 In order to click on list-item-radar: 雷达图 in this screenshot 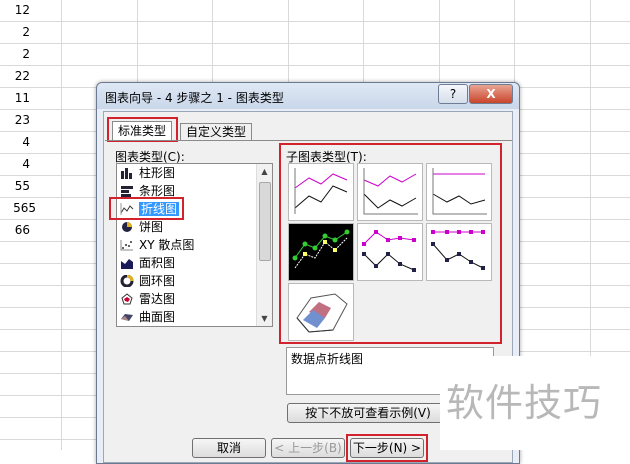, I will do `click(187, 299)`.